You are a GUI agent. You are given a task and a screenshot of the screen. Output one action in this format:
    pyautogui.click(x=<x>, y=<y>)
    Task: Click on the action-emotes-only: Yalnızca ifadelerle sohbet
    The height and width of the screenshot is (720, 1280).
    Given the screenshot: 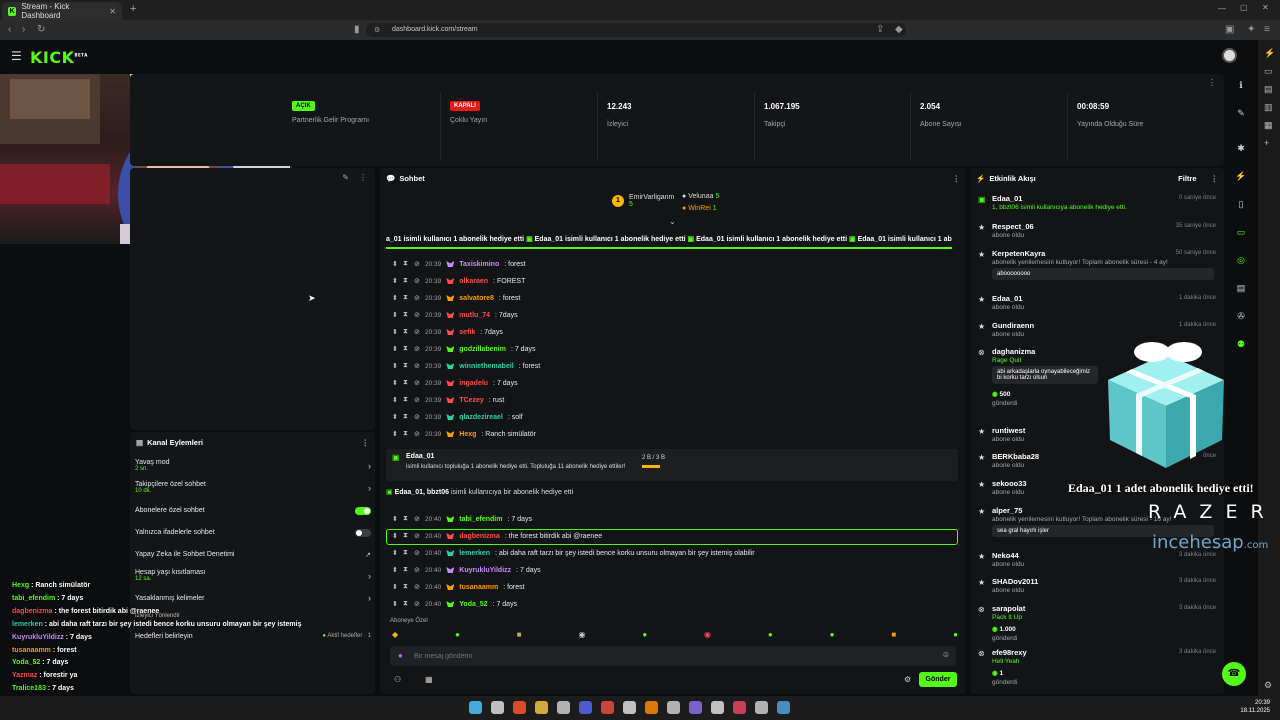 What is the action you would take?
    pyautogui.click(x=255, y=535)
    